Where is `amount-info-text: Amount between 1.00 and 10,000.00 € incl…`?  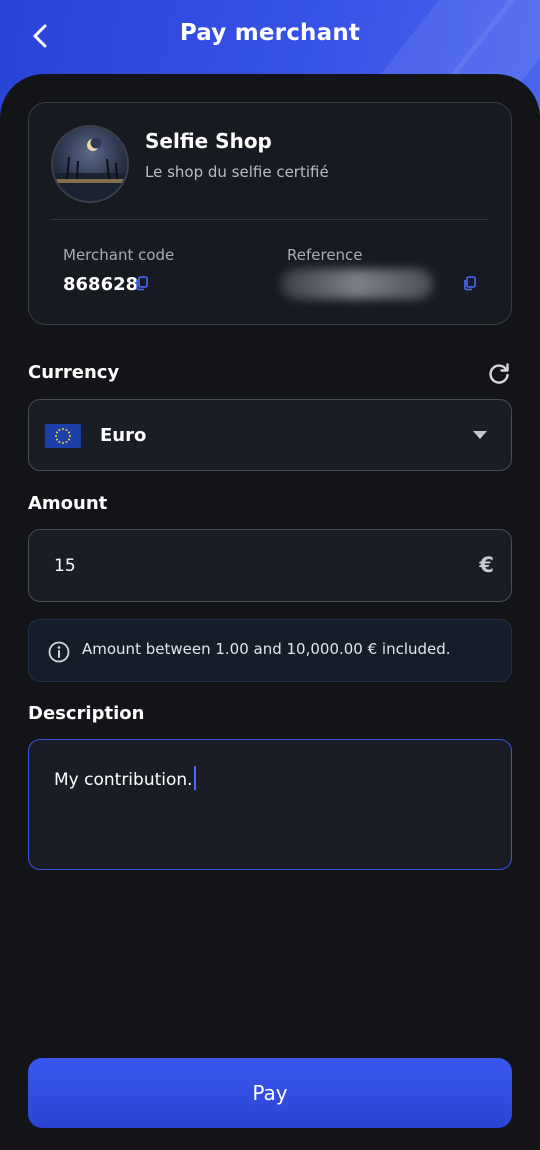
amount-info-text: Amount between 1.00 and 10,000.00 € incl… is located at coordinates (266, 649).